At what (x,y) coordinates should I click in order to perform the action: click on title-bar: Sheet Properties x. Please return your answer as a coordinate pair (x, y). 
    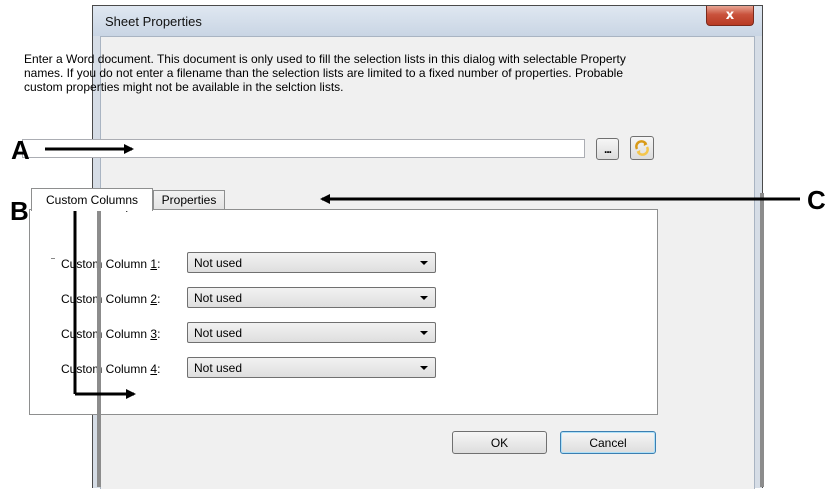
    Looking at the image, I should click on (427, 21).